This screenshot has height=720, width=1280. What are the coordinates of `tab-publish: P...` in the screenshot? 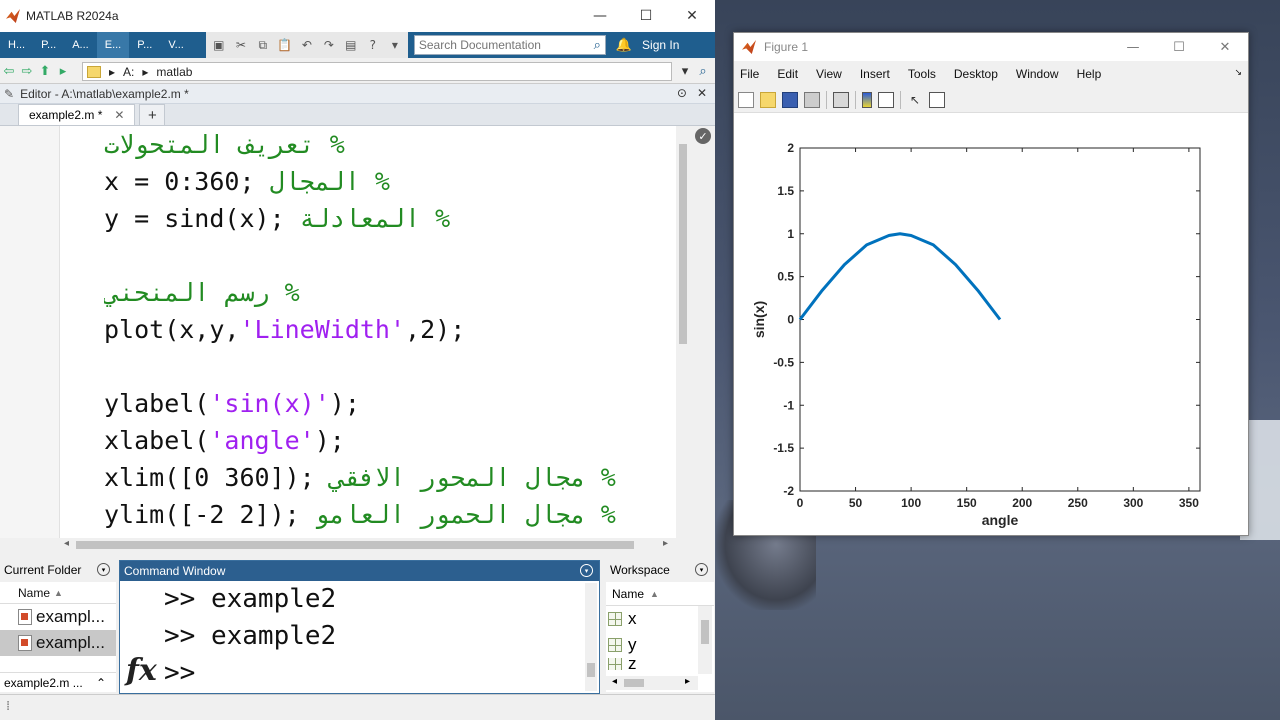 It's located at (144, 45).